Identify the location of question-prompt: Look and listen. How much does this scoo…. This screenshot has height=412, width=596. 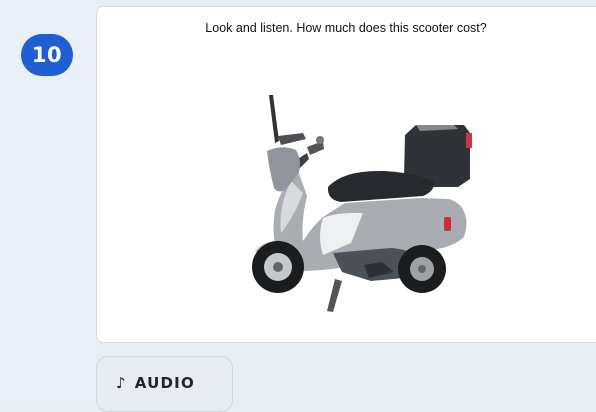
(346, 28).